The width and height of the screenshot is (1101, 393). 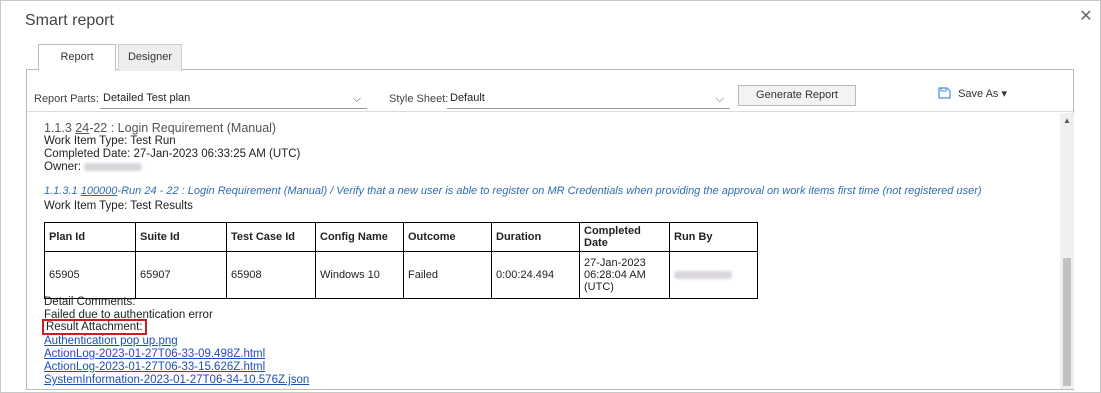 I want to click on caret-down-icon: ▾, so click(x=1004, y=94).